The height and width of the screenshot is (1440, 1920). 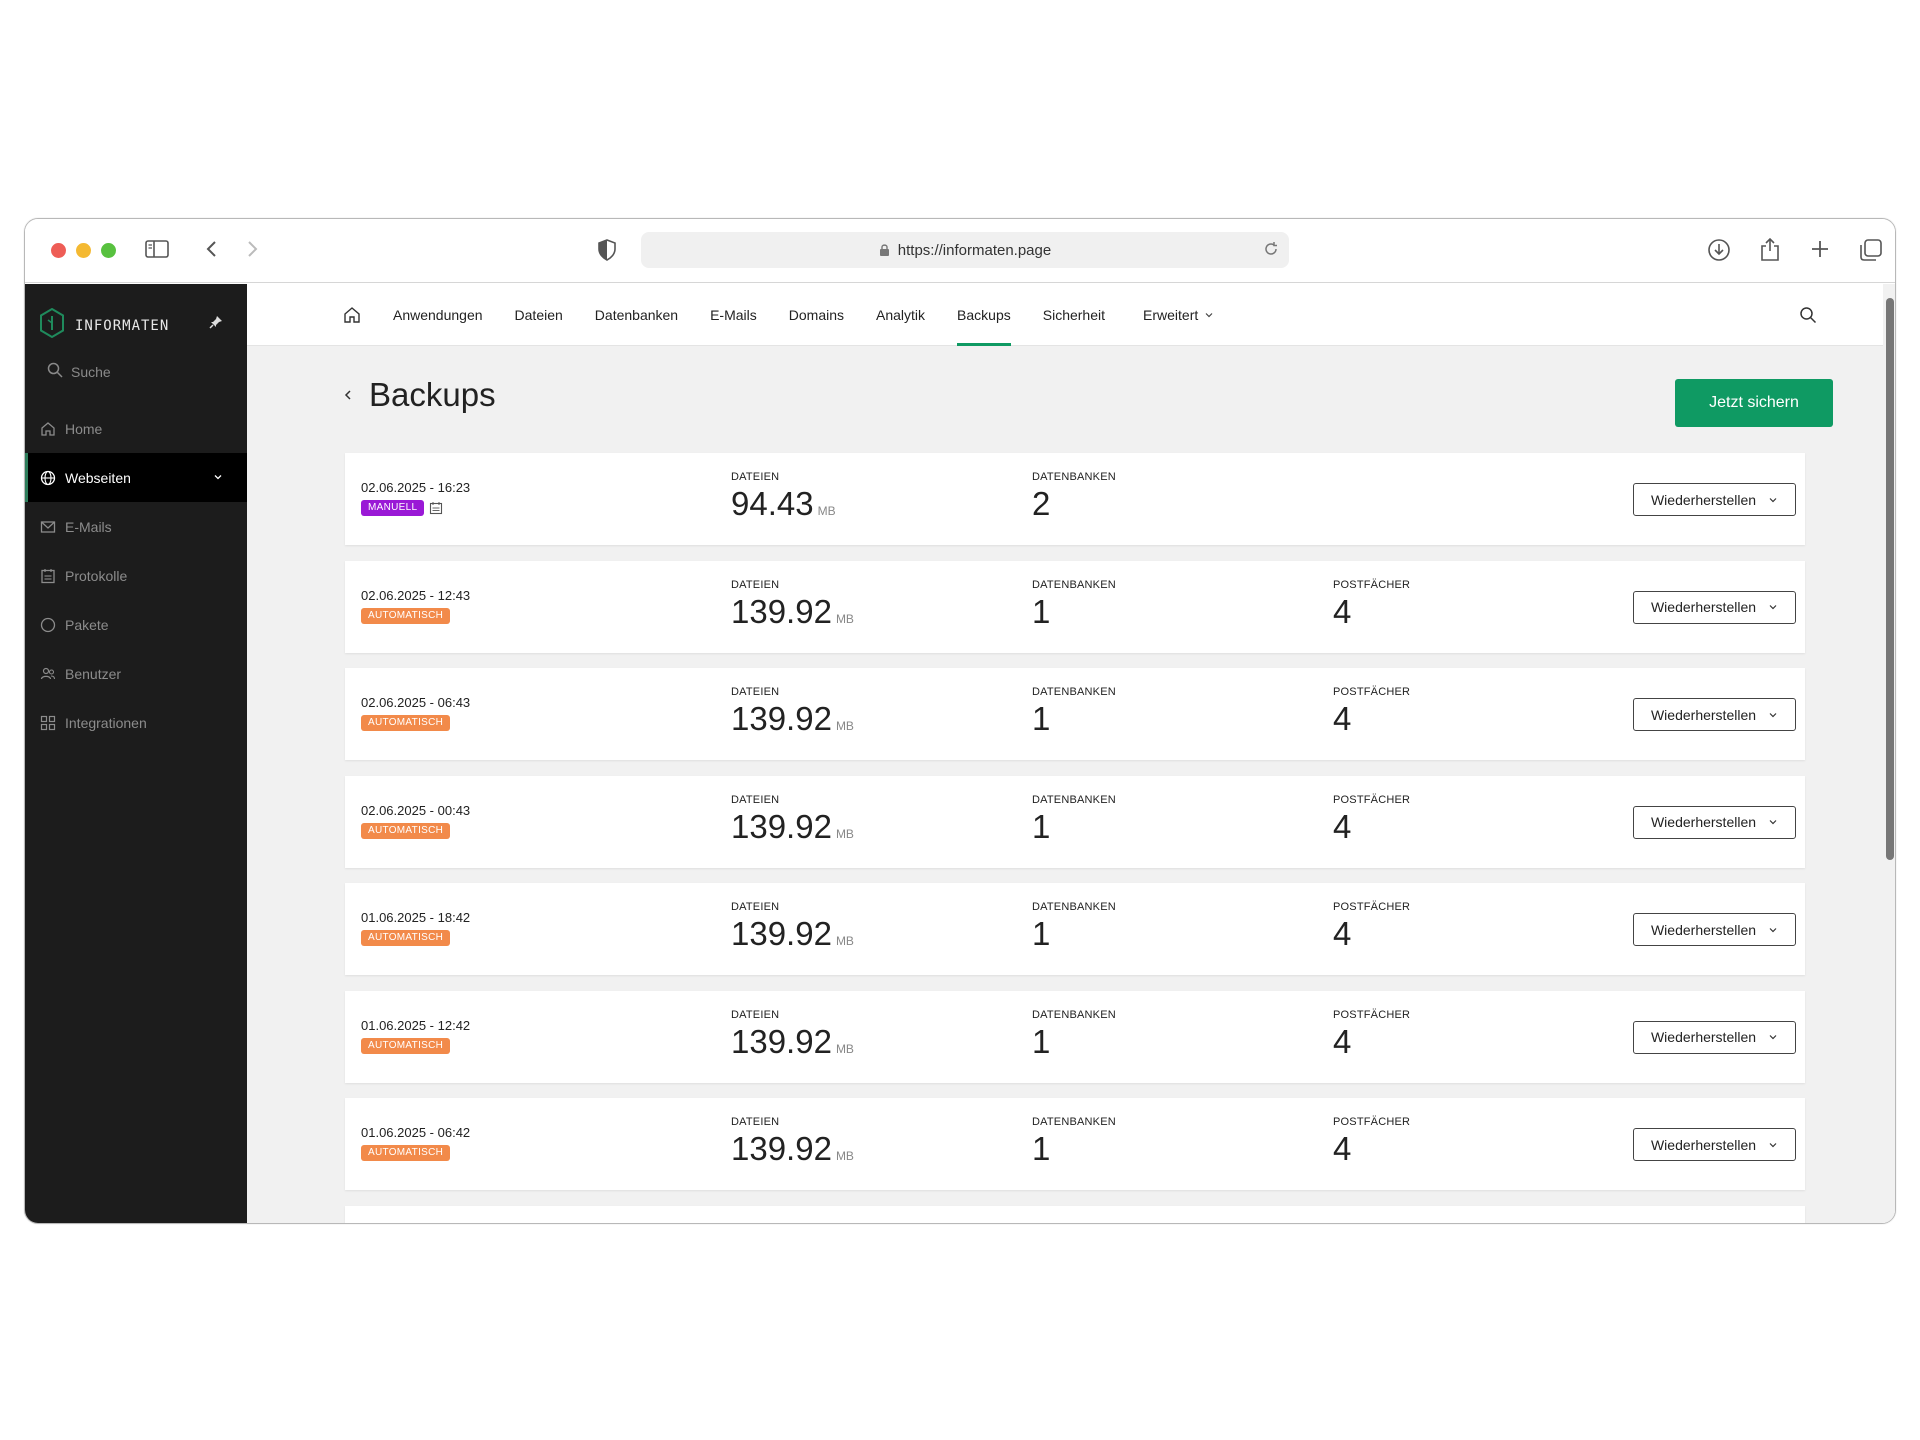 I want to click on home-icon, so click(x=352, y=317).